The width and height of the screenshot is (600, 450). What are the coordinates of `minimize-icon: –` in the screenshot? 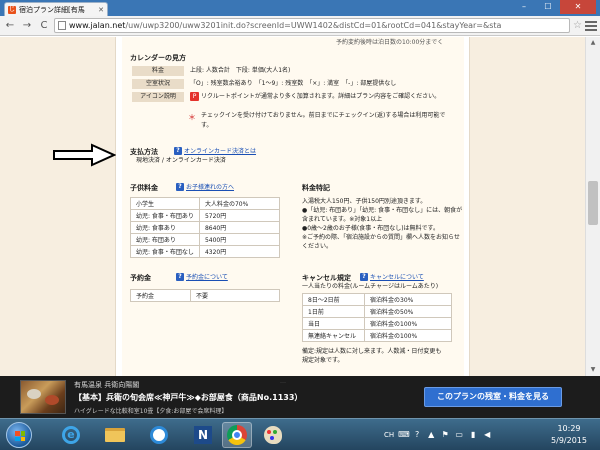 It's located at (524, 7).